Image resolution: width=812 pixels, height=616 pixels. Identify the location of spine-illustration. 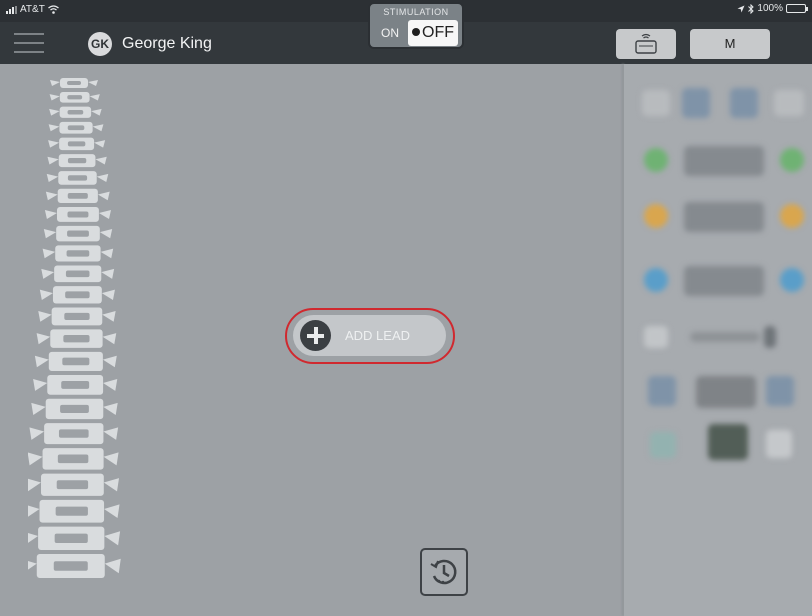
(74, 328).